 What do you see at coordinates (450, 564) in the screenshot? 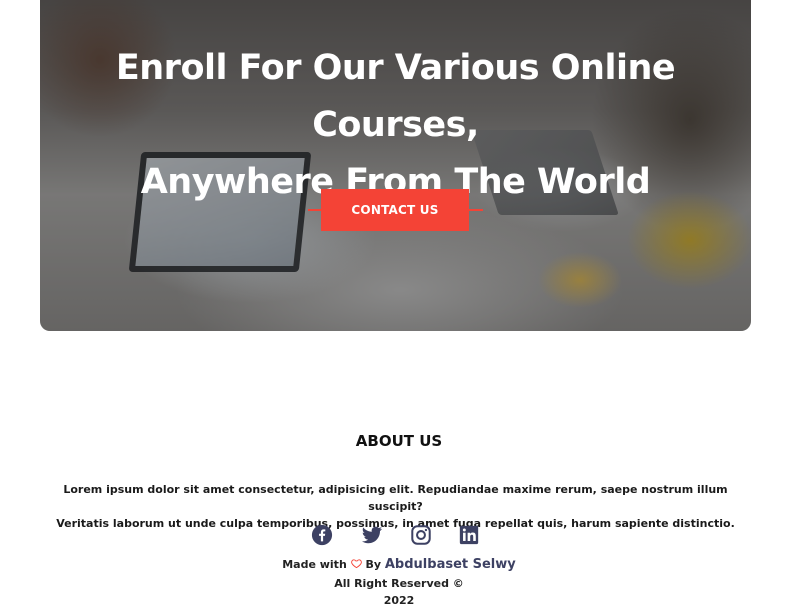
I see `author-link: Abdulbaset Selwy` at bounding box center [450, 564].